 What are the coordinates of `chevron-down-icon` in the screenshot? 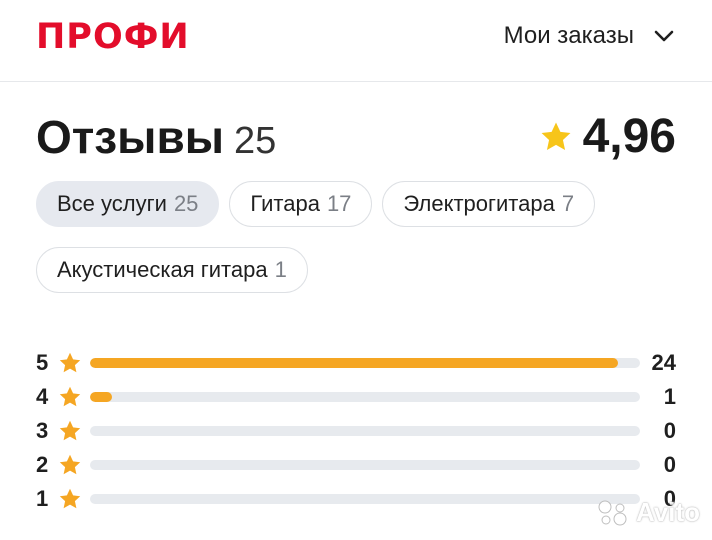 It's located at (664, 36).